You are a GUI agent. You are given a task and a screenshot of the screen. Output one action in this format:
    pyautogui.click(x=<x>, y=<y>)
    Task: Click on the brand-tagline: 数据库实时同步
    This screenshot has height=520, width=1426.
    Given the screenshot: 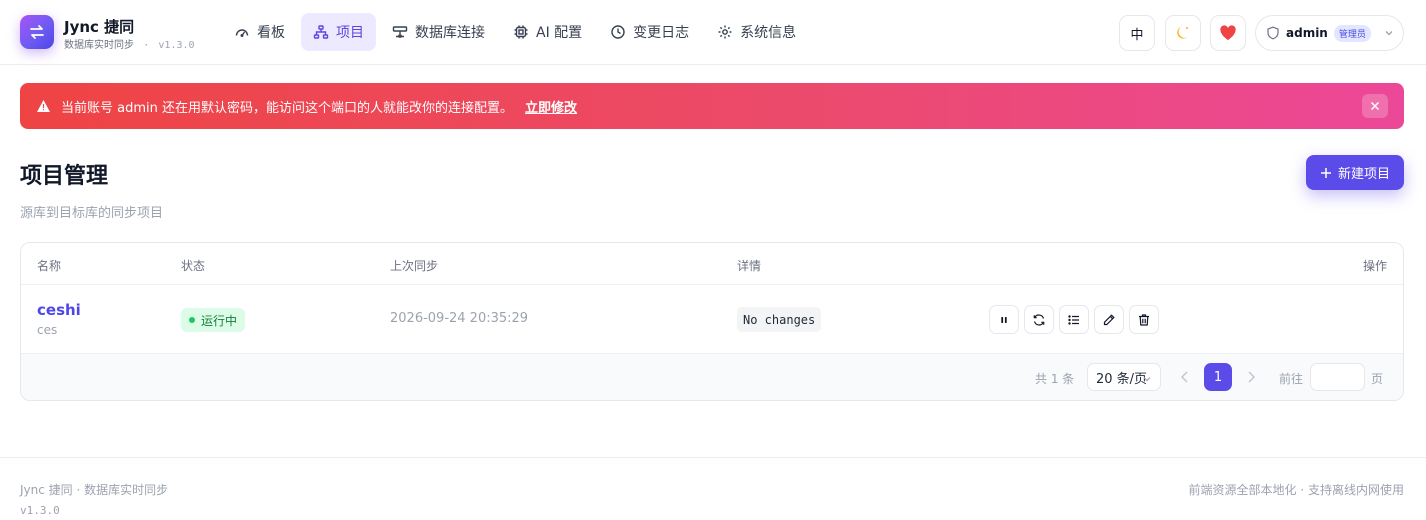 What is the action you would take?
    pyautogui.click(x=99, y=45)
    